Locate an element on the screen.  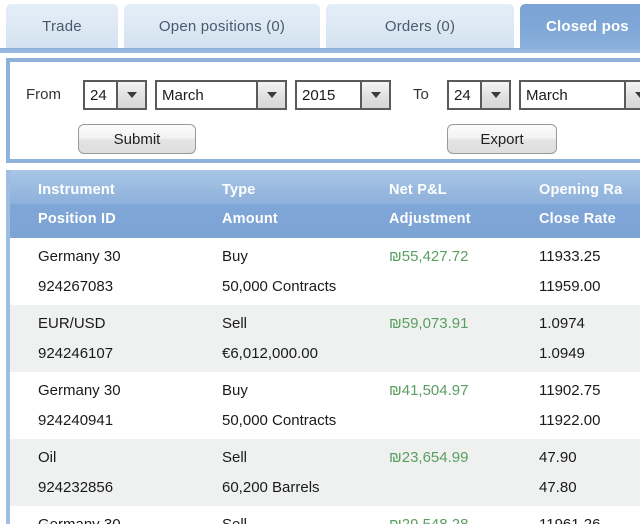
tab-closed-positions: Closed pos is located at coordinates (580, 26).